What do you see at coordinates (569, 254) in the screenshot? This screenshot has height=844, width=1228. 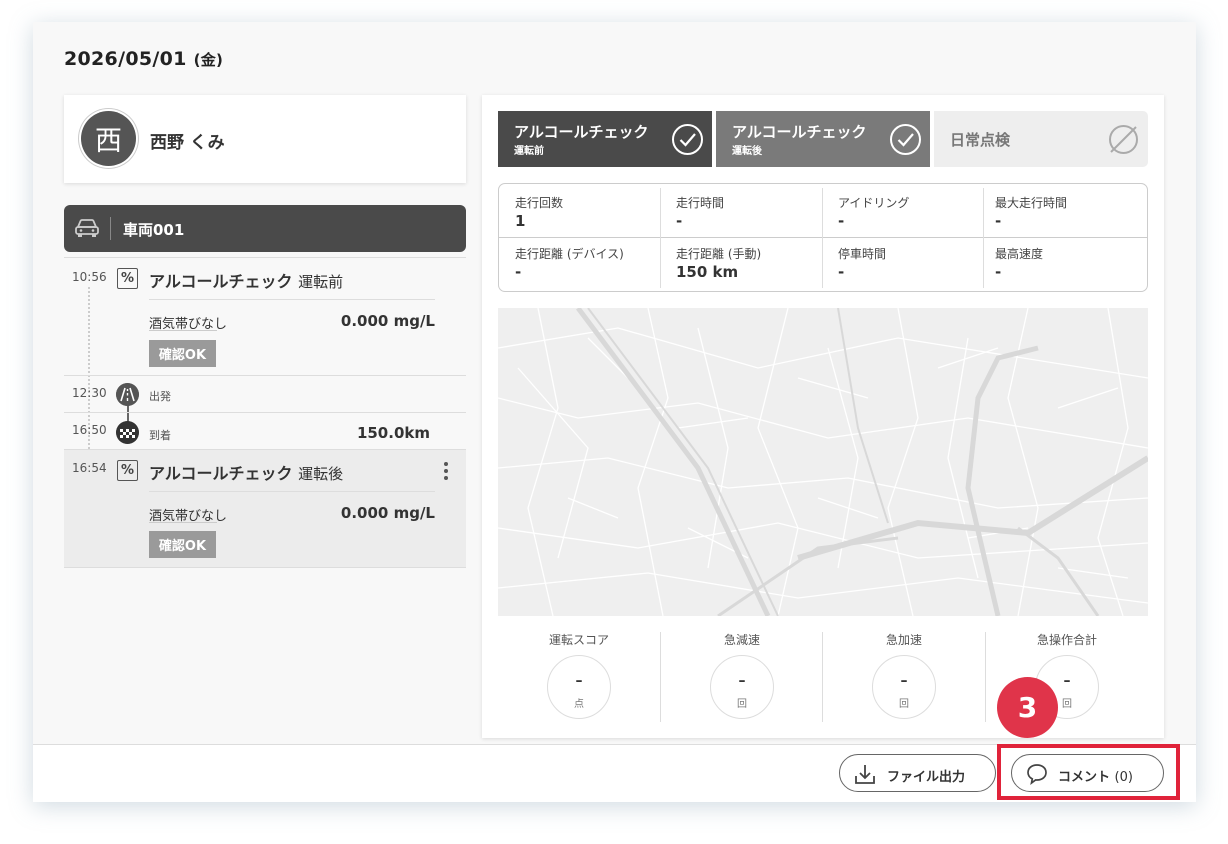 I see `stat-label: 走行距離 (デバイス)` at bounding box center [569, 254].